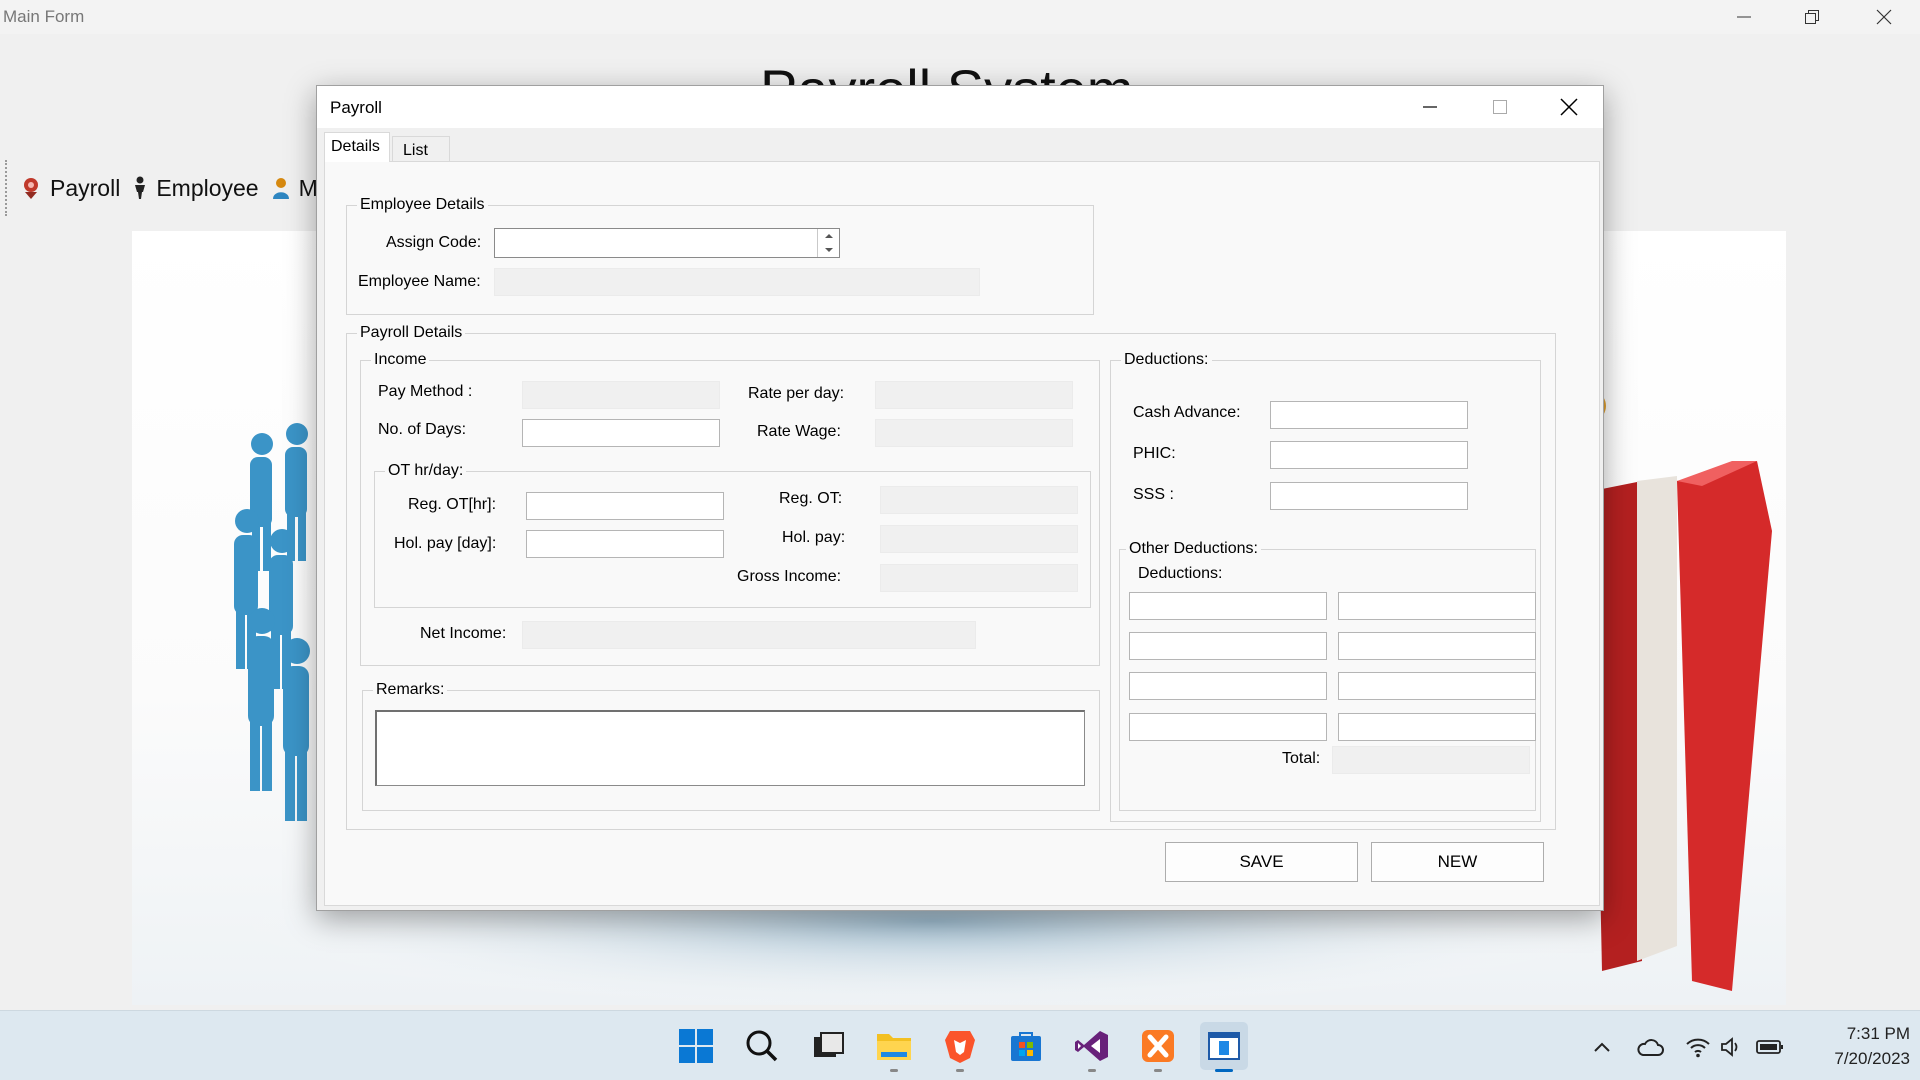 This screenshot has height=1080, width=1920. What do you see at coordinates (1153, 494) in the screenshot?
I see `sss-label: SSS :` at bounding box center [1153, 494].